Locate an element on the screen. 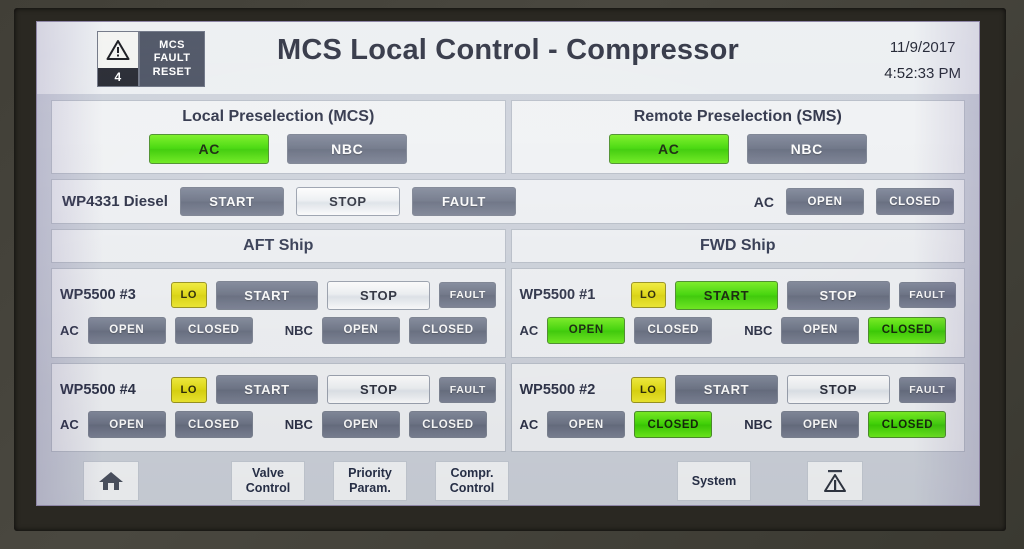 The image size is (1024, 549). unit-control-row: WP5500 #3 LO START STOP FAULT is located at coordinates (278, 295).